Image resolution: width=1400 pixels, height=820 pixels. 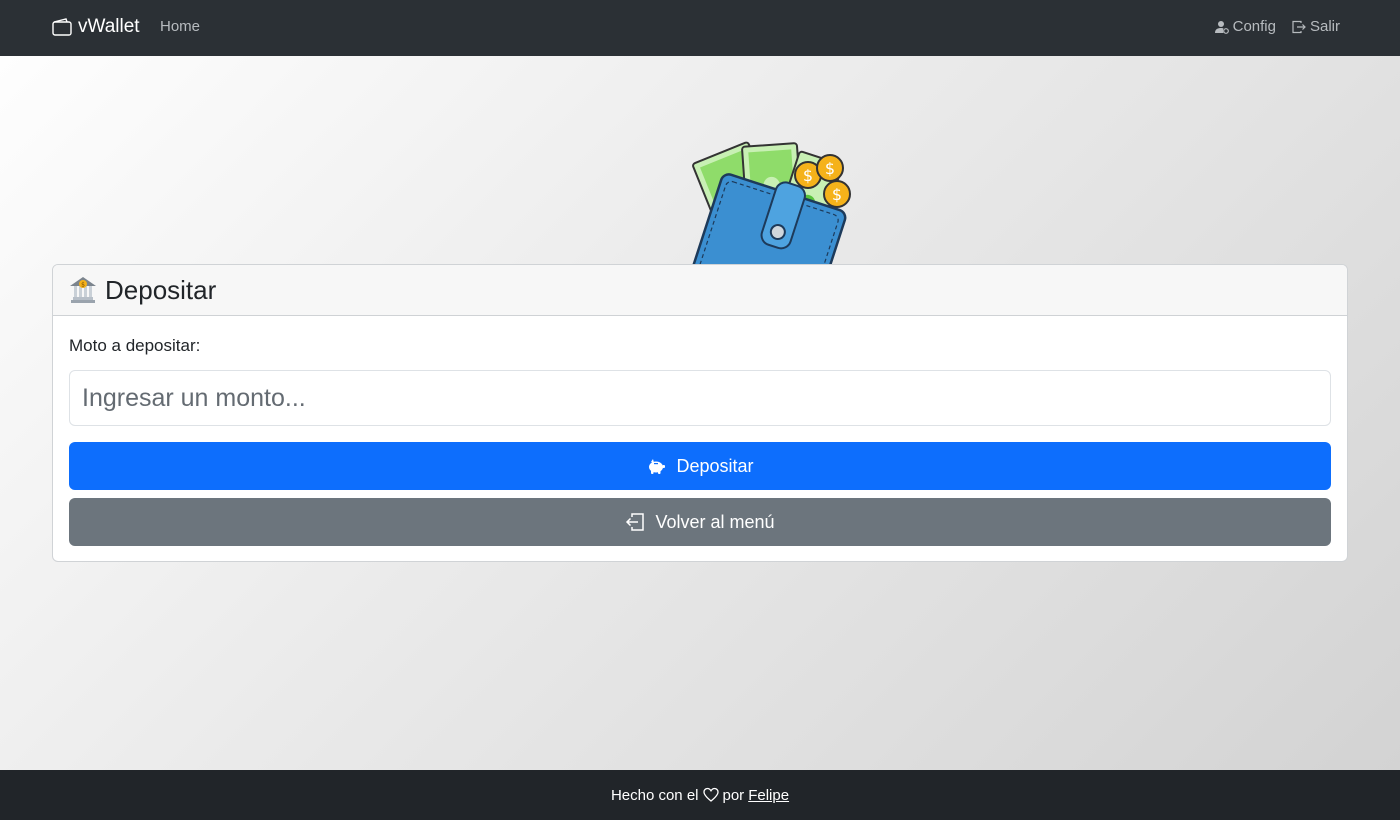 I want to click on nav-logout-label: Salir, so click(x=1324, y=26).